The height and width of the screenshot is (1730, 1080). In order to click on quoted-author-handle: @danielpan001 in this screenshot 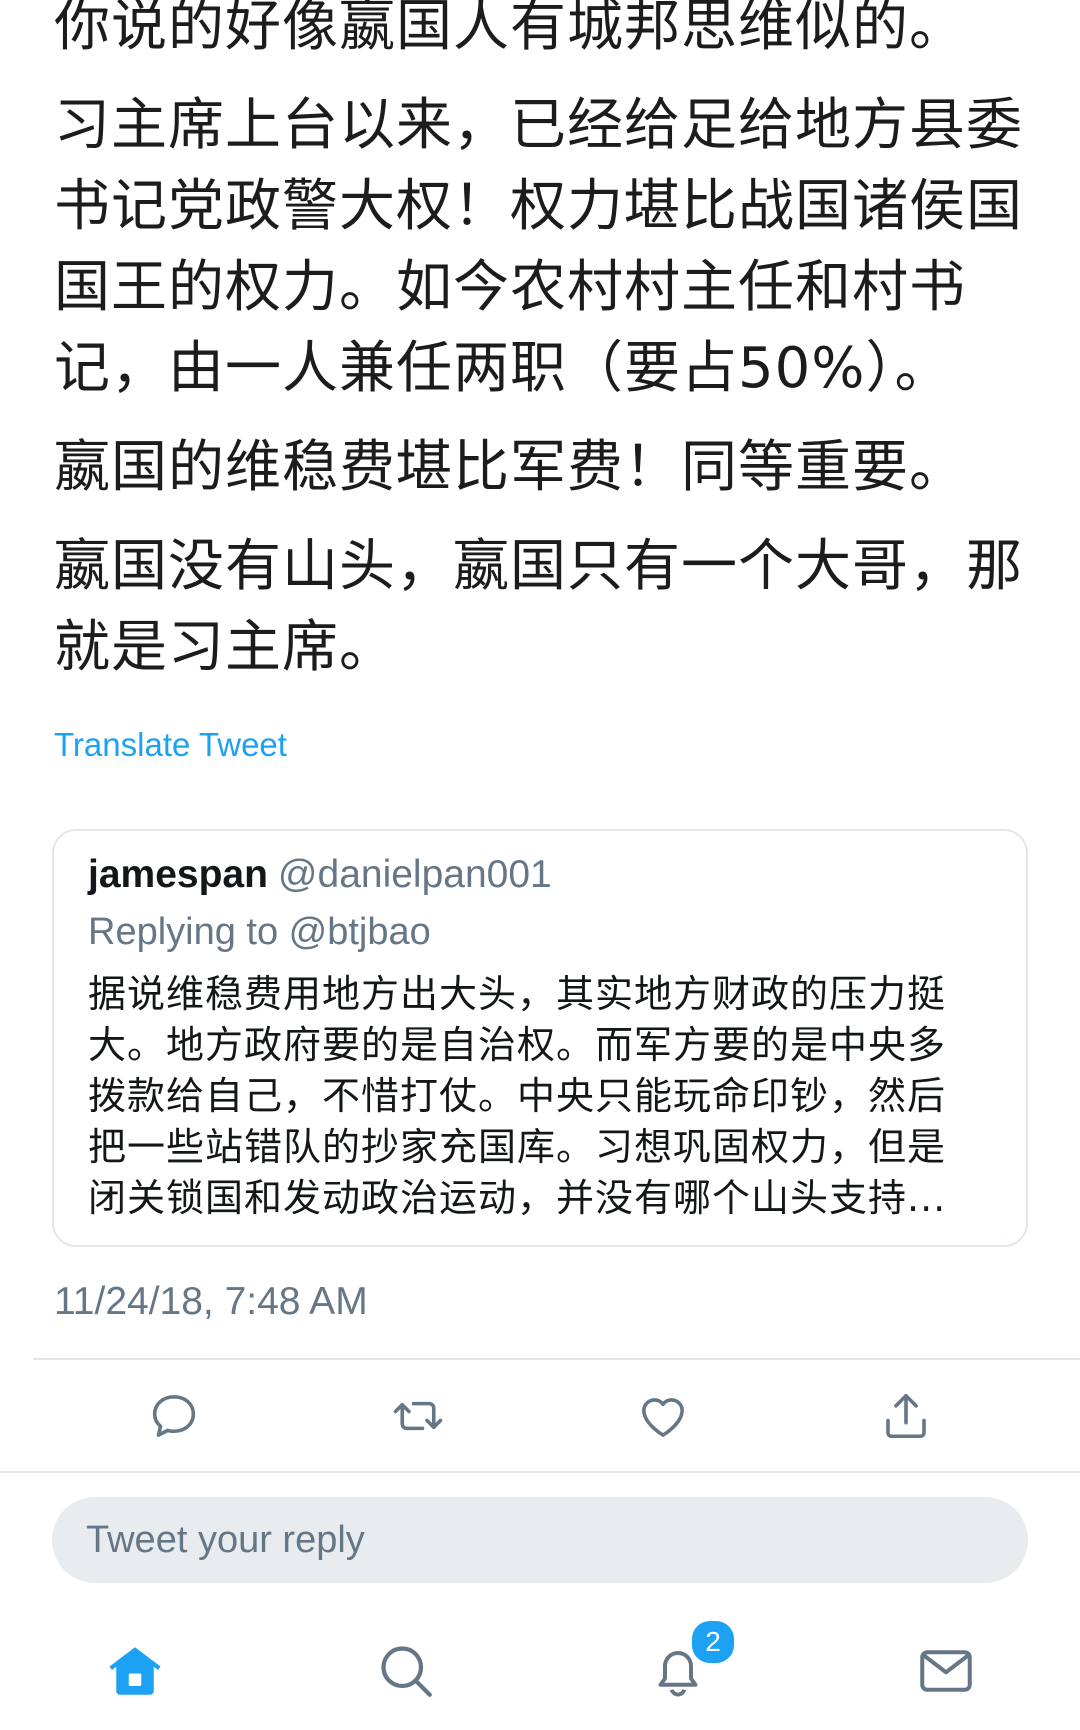, I will do `click(414, 874)`.